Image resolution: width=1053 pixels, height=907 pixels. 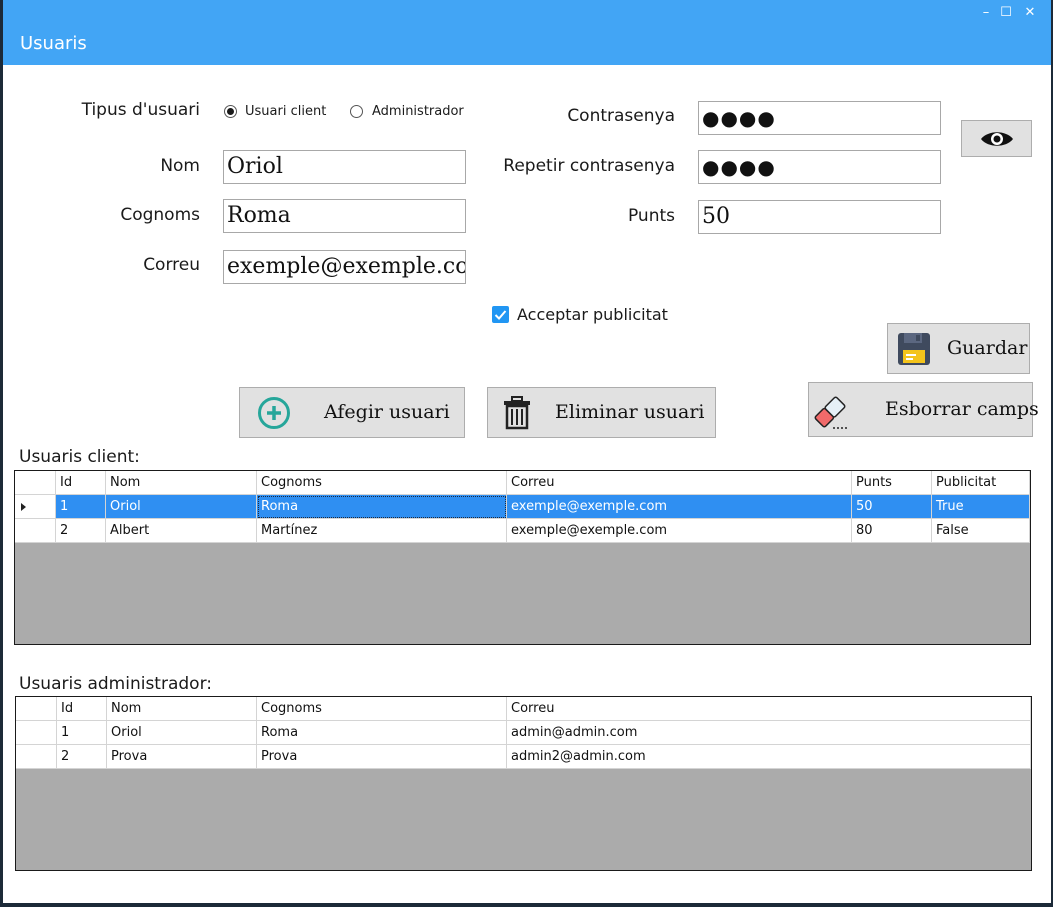 What do you see at coordinates (892, 483) in the screenshot?
I see `column-header: Punts` at bounding box center [892, 483].